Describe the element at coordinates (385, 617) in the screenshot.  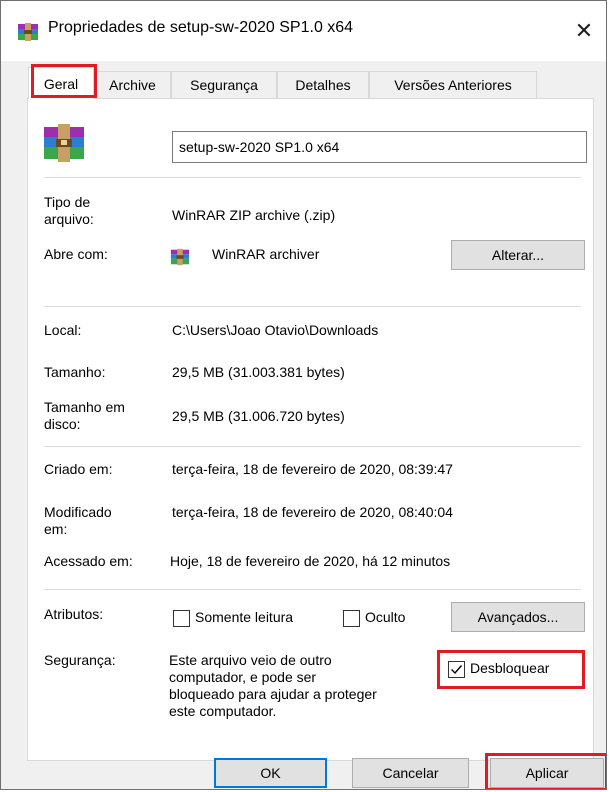
I see `hidden-label: Oculto` at that location.